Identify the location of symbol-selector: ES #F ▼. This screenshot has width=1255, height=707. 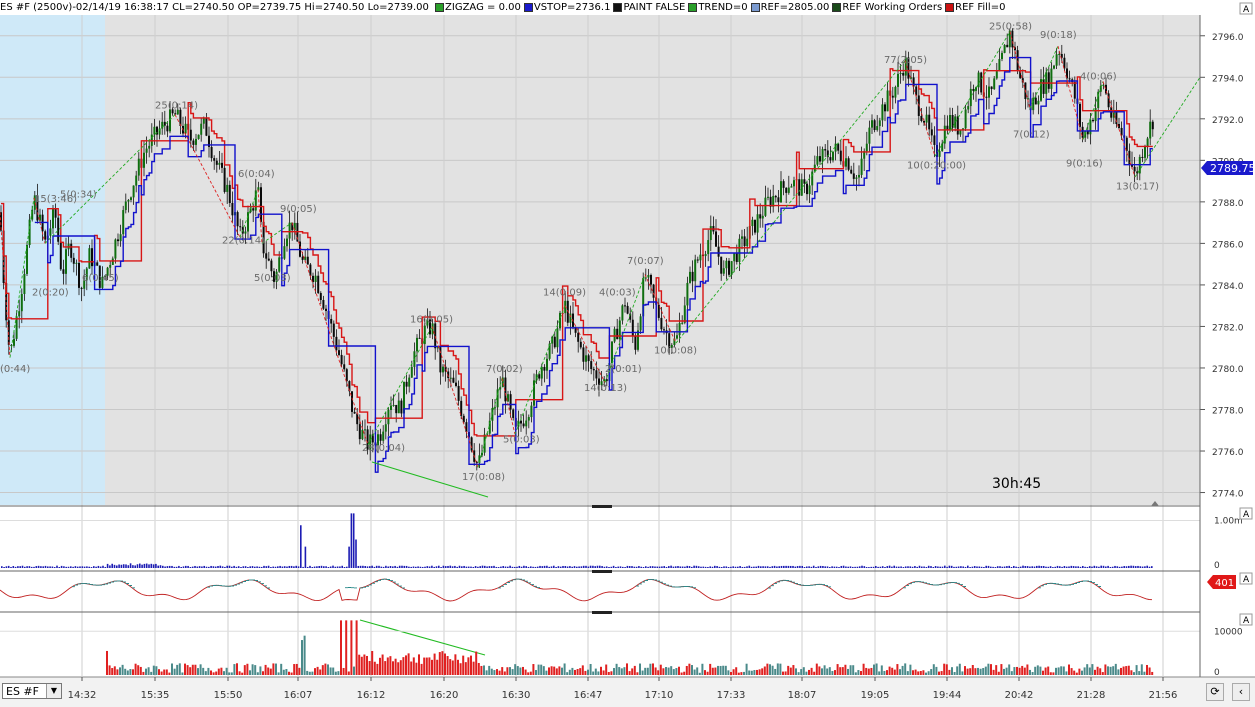
(32, 691).